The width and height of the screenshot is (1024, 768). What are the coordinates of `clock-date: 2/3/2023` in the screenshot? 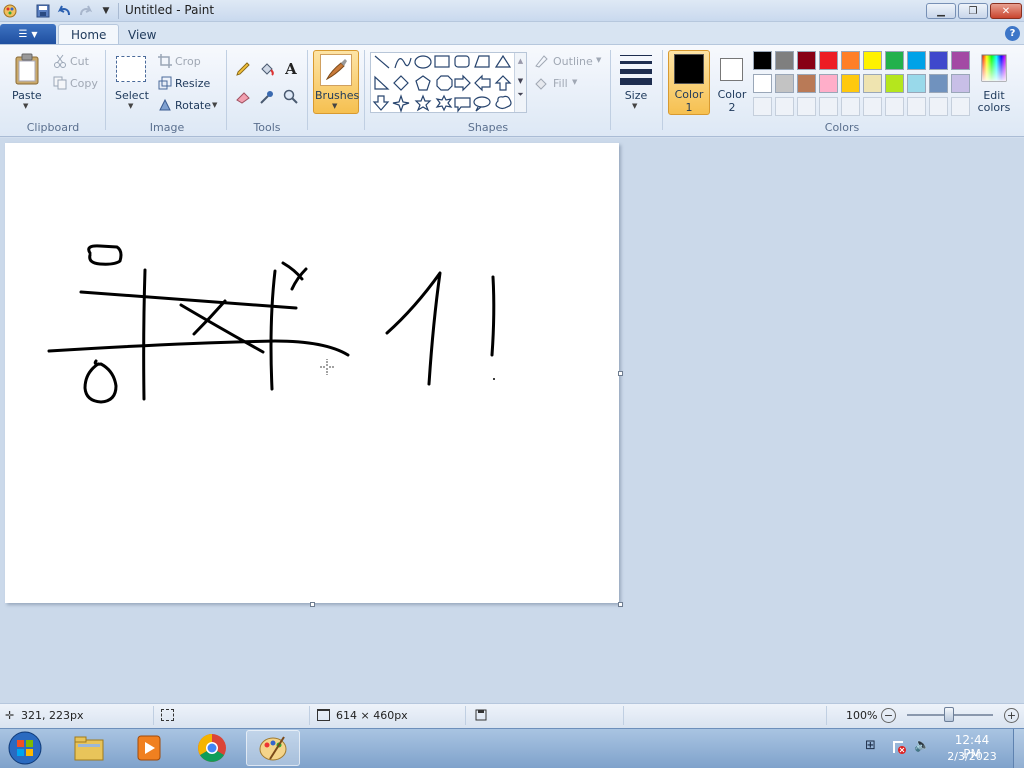 It's located at (972, 756).